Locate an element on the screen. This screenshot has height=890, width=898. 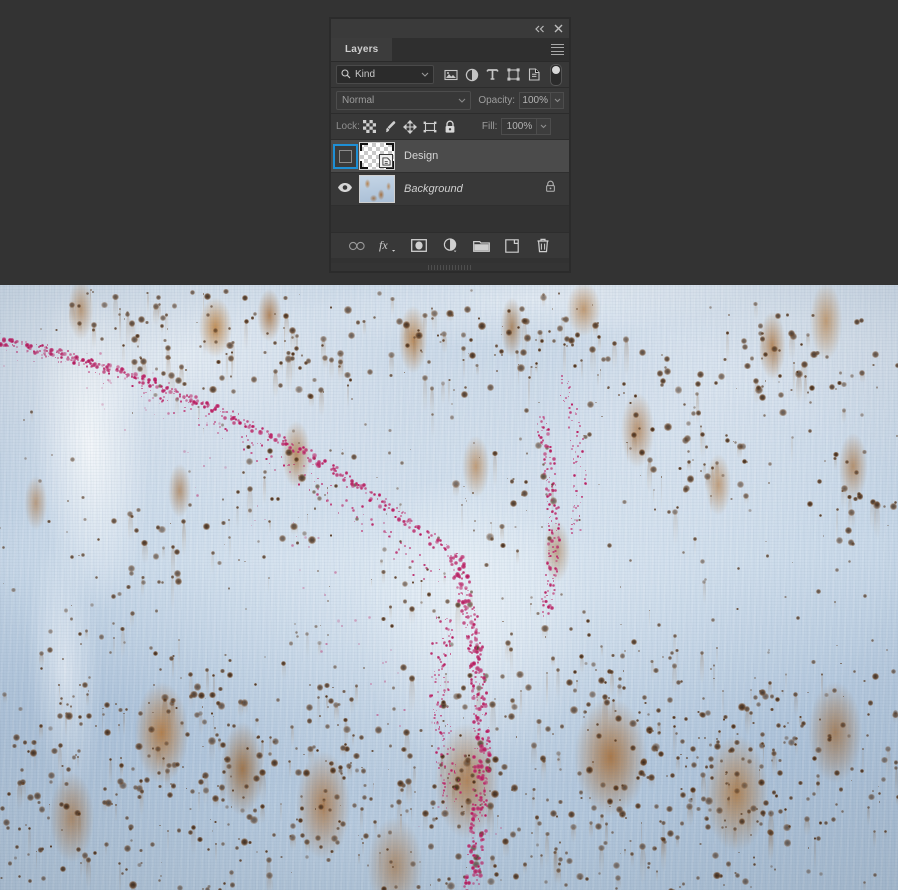
layer-row-background: Background is located at coordinates (450, 189).